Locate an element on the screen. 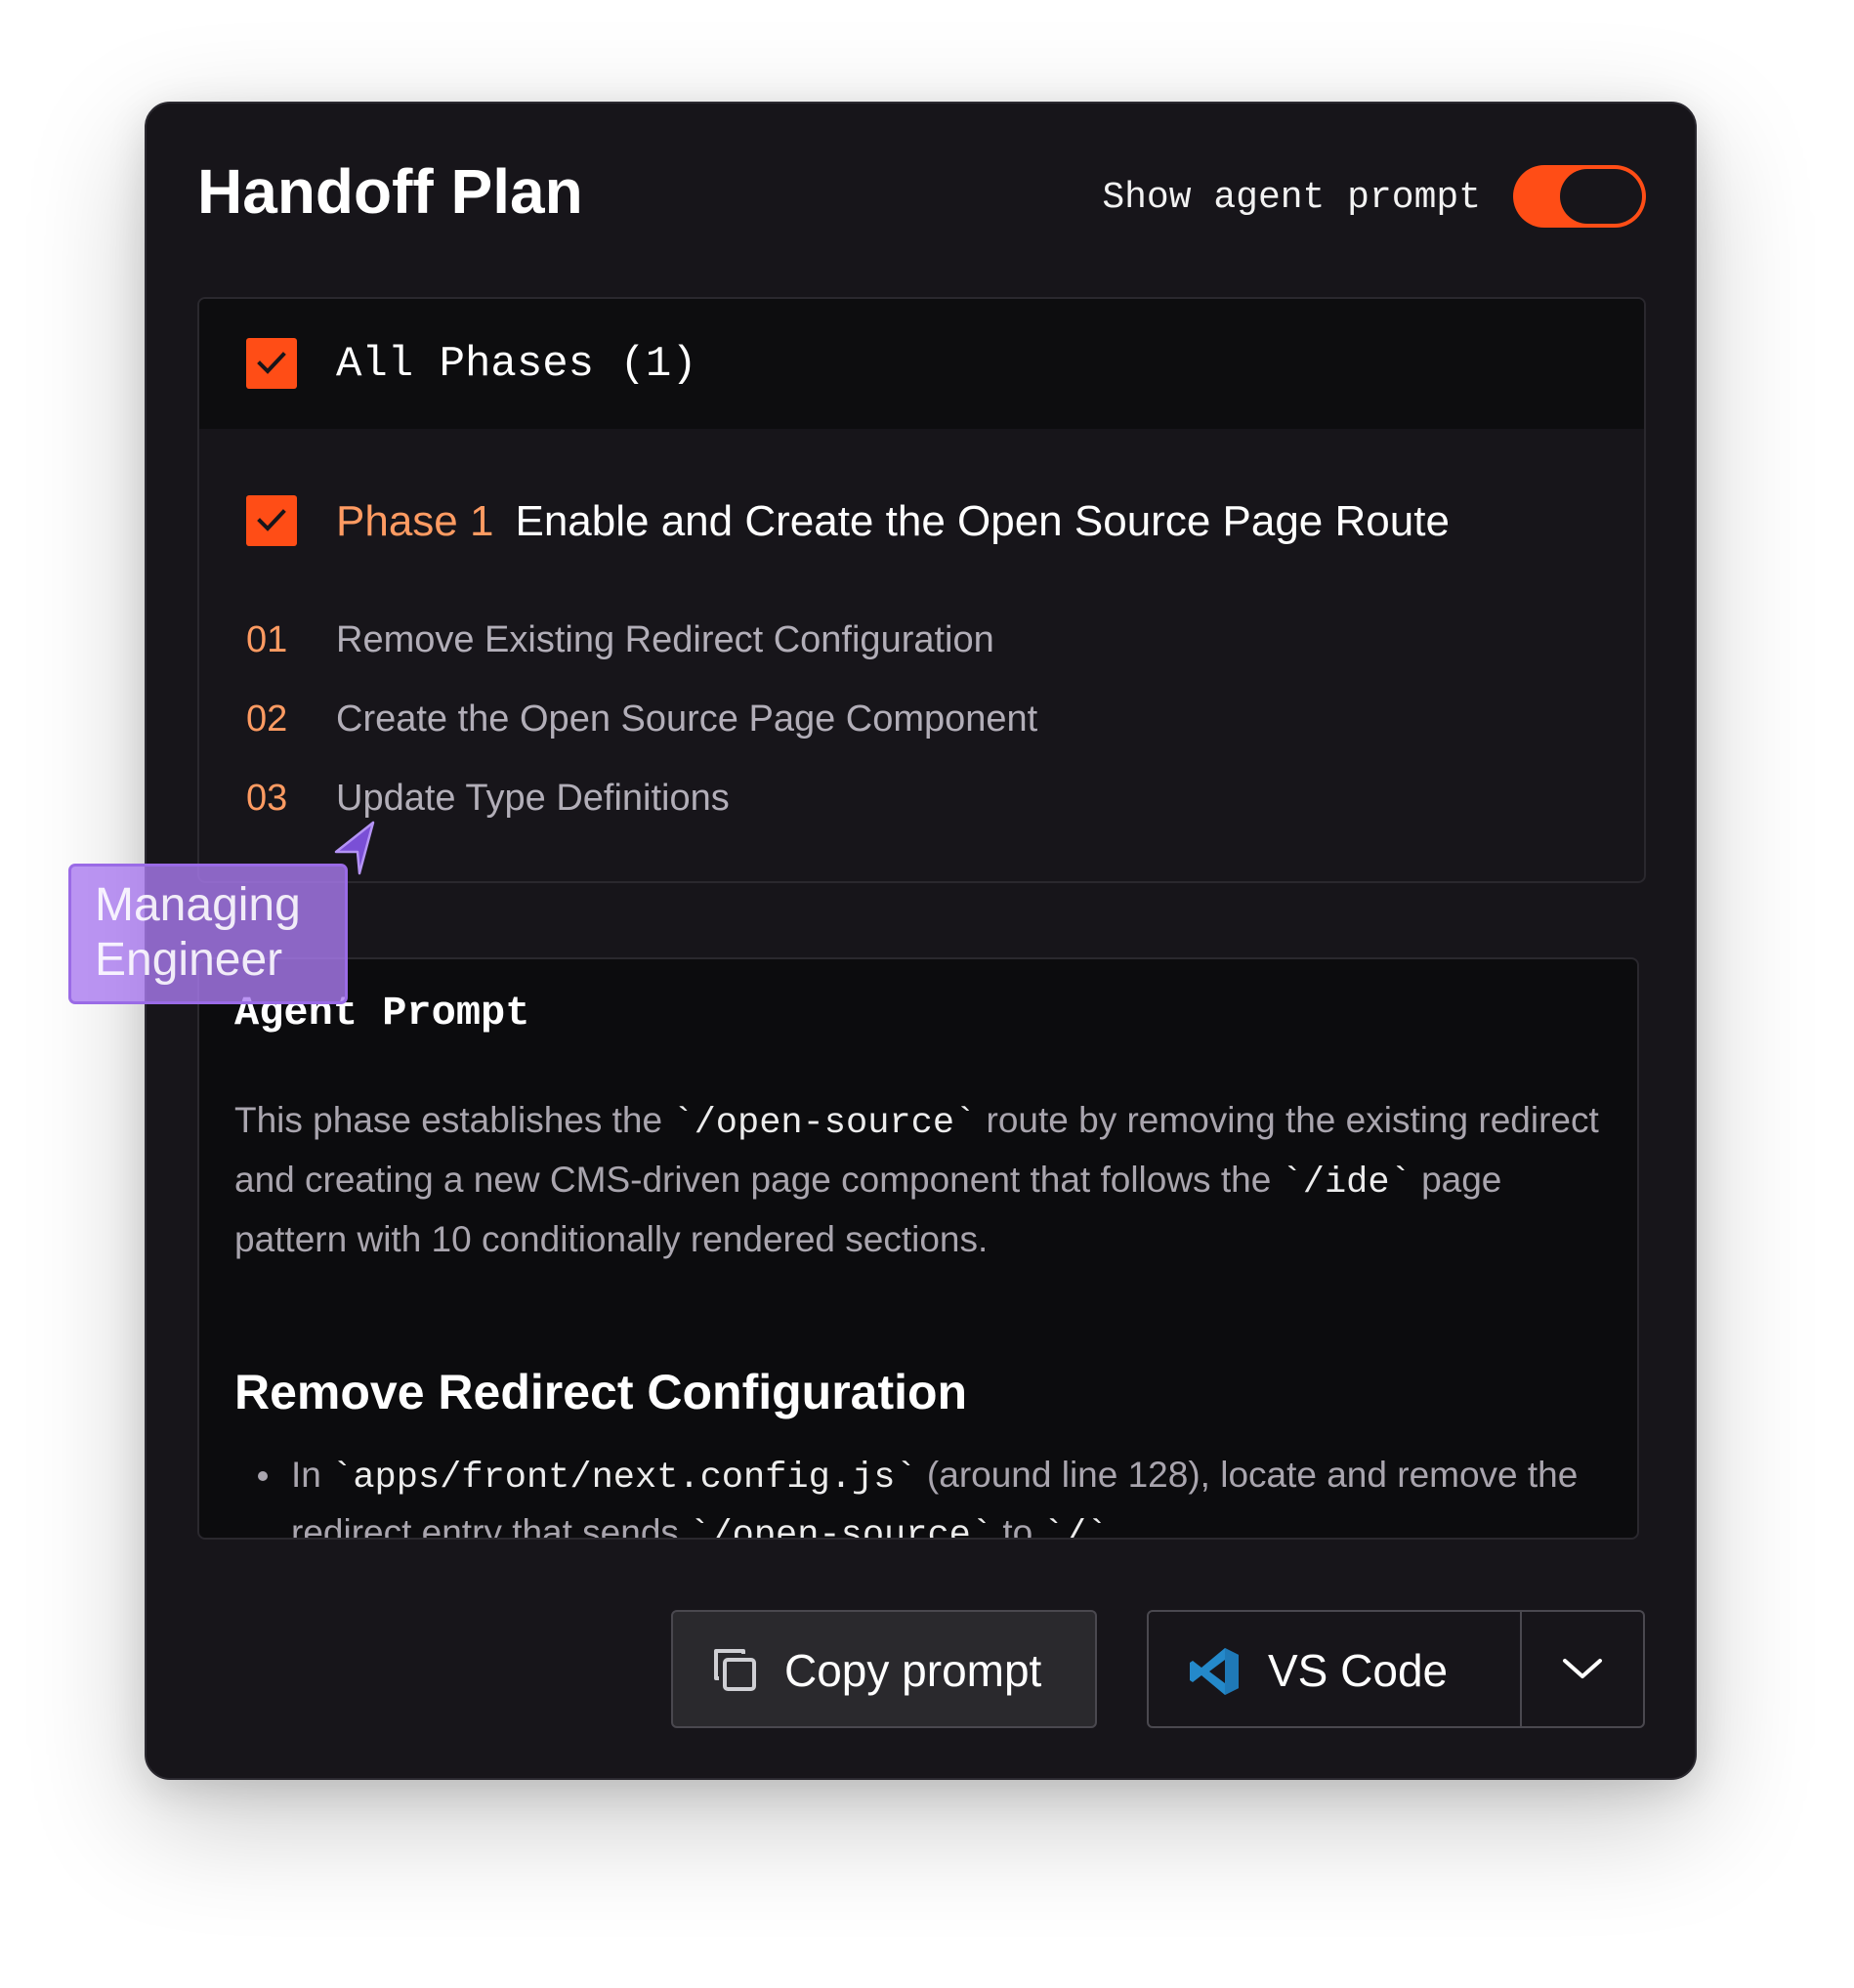  copy-icon is located at coordinates (735, 1670).